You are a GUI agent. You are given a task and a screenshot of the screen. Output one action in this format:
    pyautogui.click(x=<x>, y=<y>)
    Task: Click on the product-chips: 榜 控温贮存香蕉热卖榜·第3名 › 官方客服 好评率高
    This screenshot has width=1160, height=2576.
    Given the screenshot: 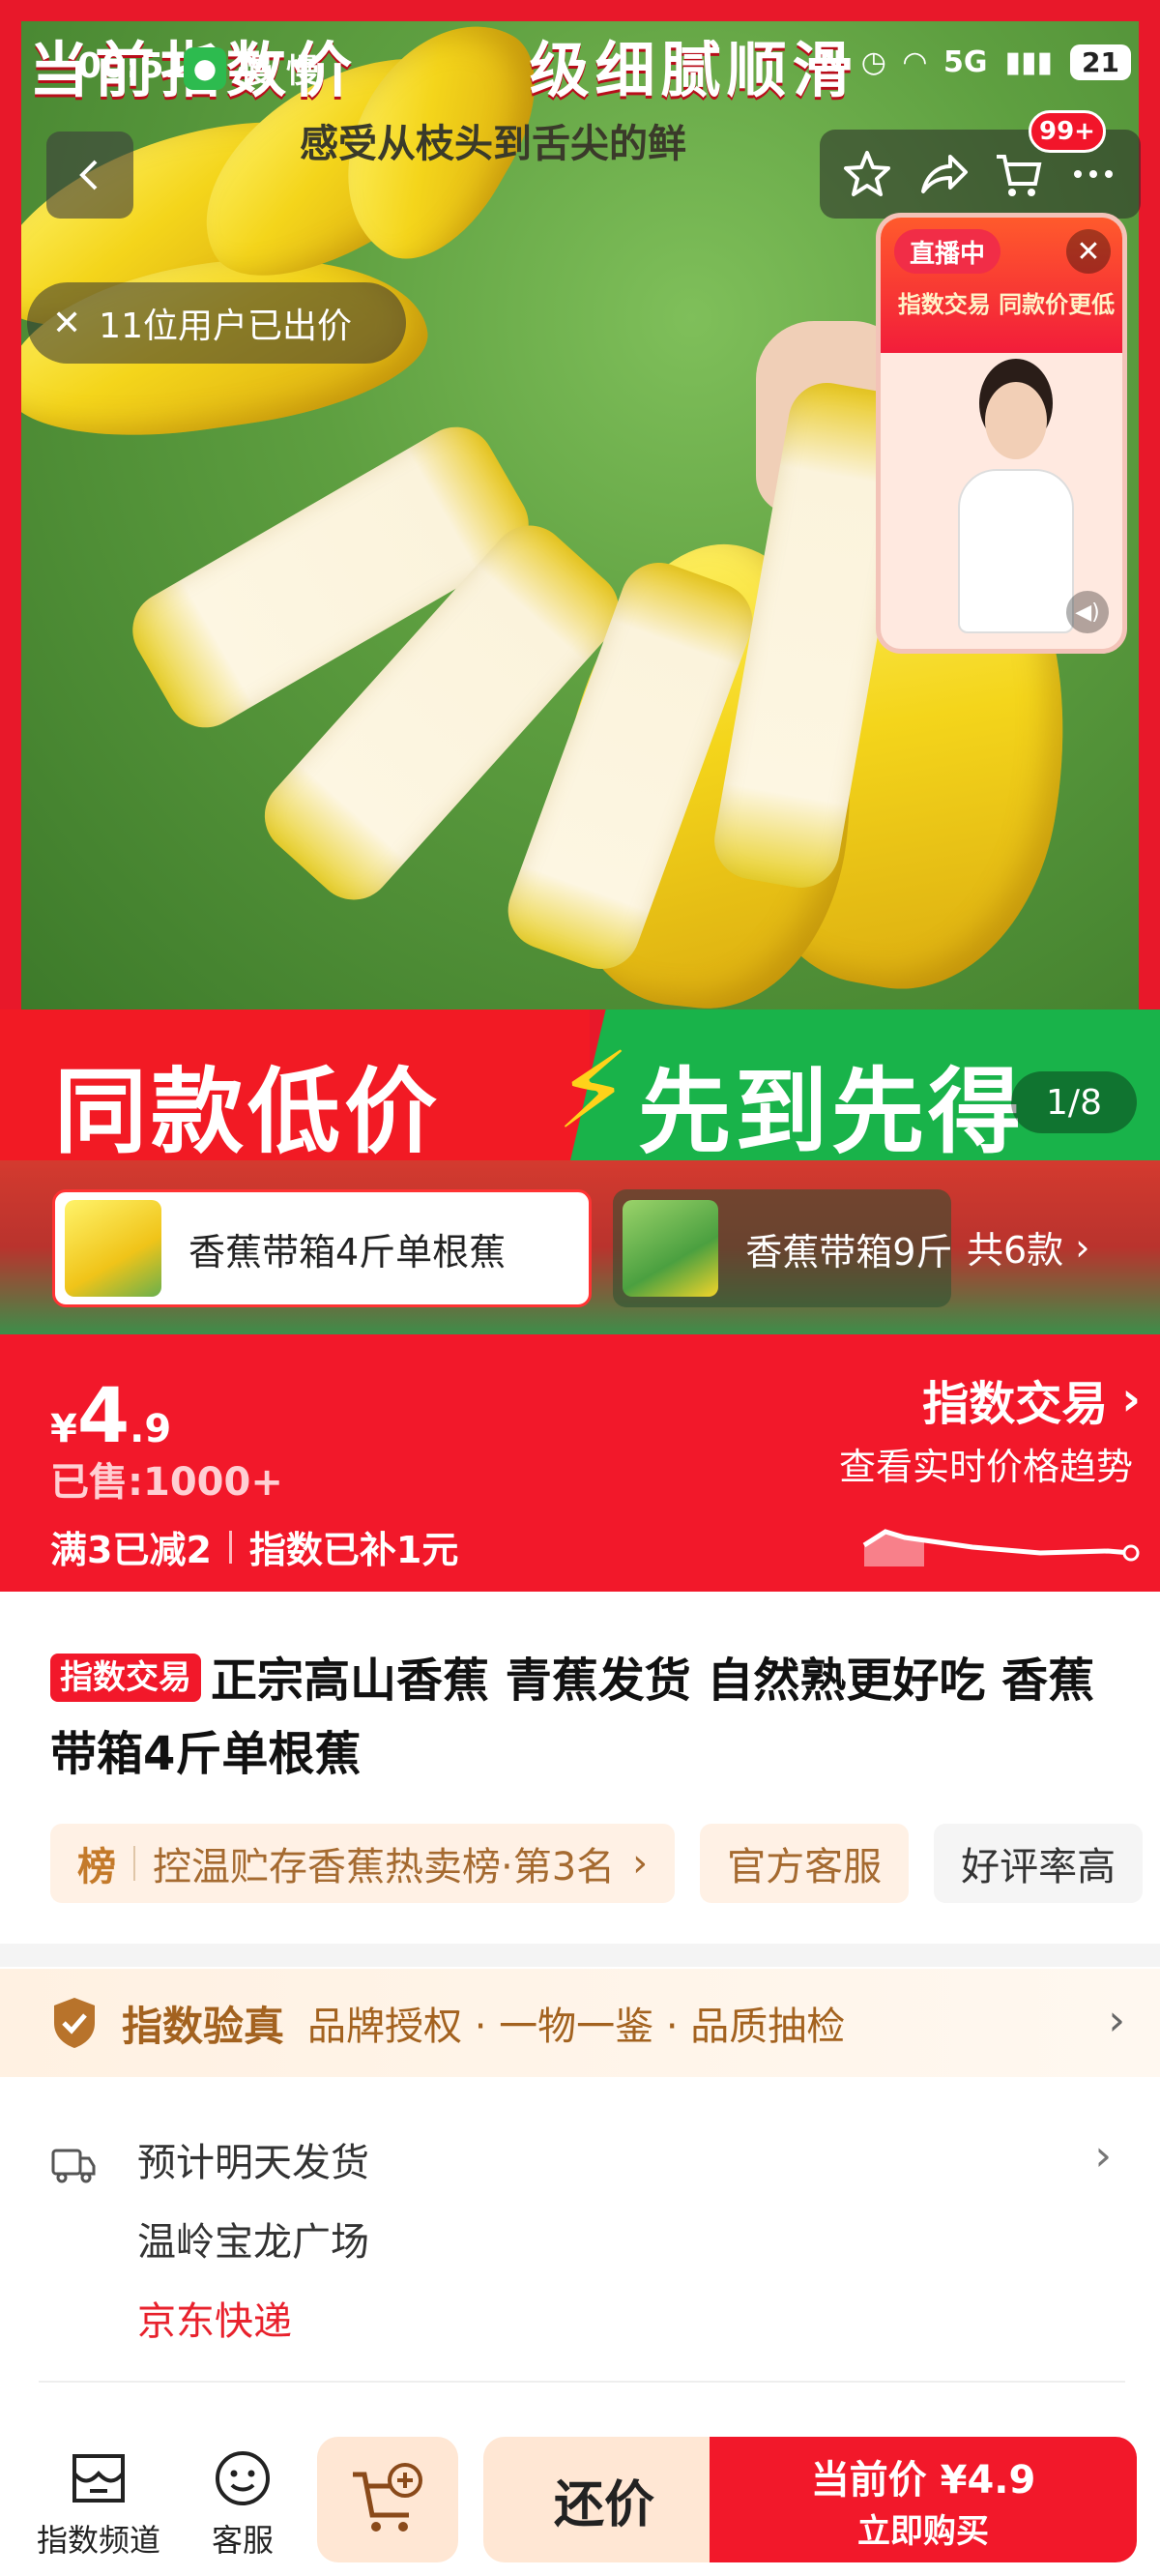 What is the action you would take?
    pyautogui.click(x=597, y=1863)
    